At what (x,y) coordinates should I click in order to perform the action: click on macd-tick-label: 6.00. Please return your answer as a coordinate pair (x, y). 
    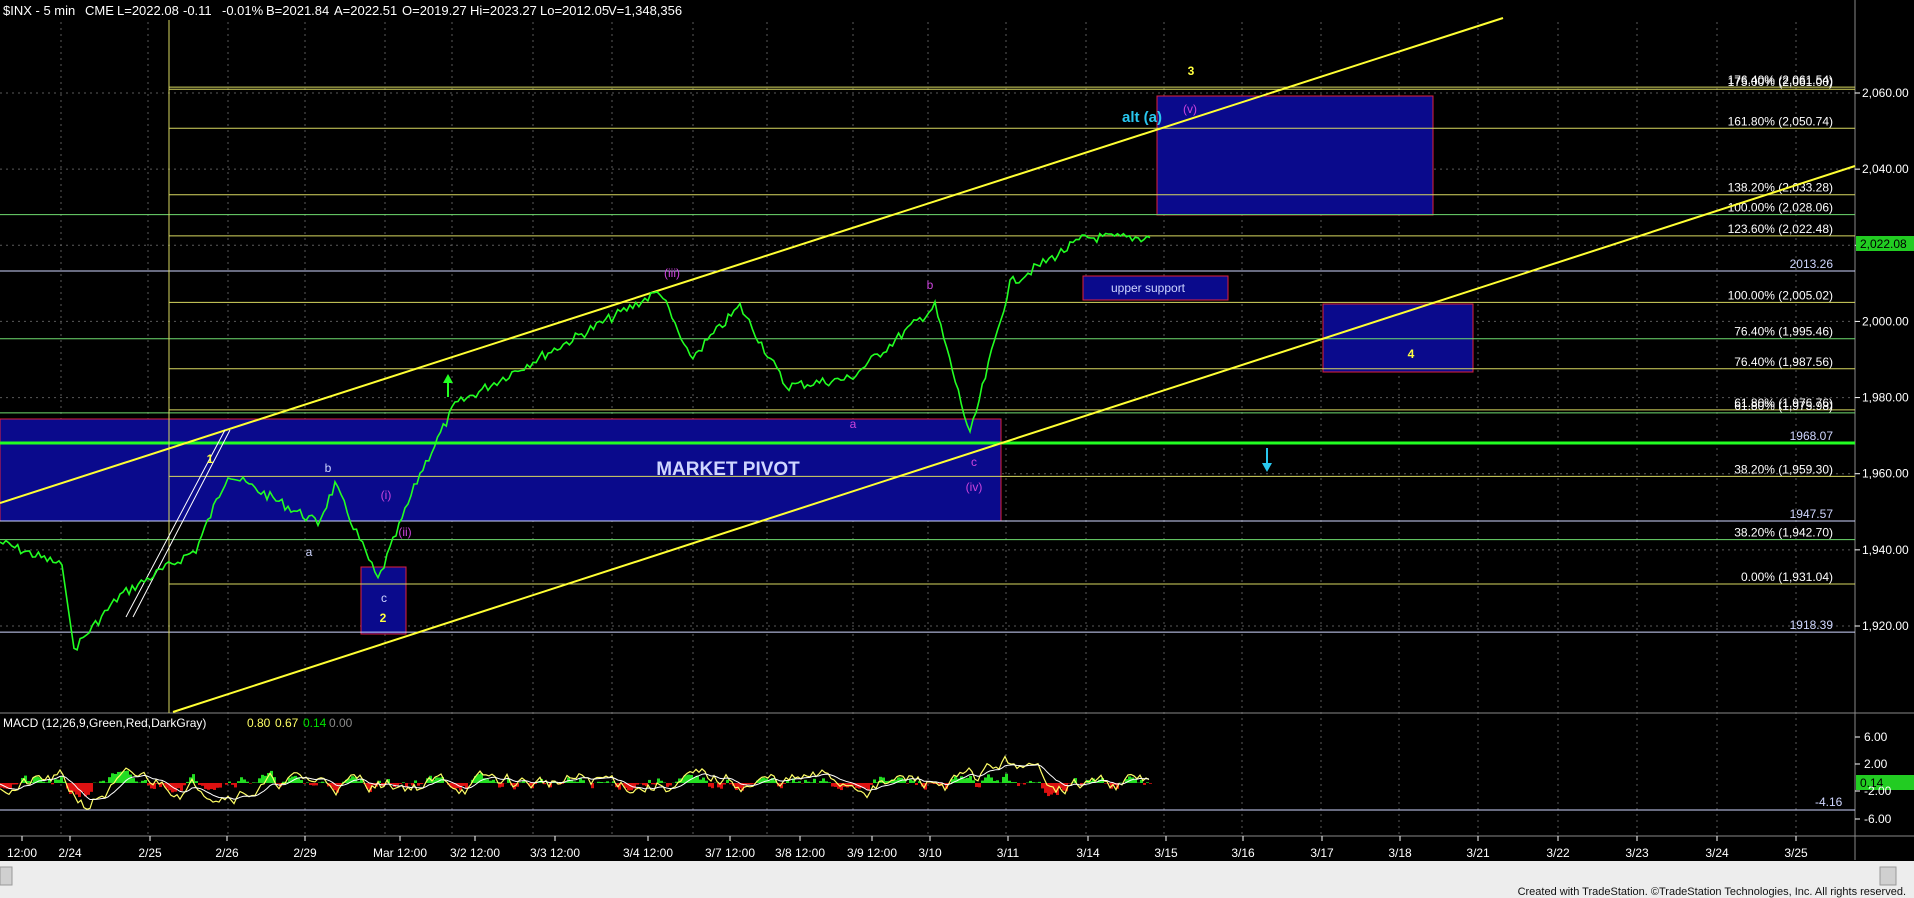
    Looking at the image, I should click on (1876, 737).